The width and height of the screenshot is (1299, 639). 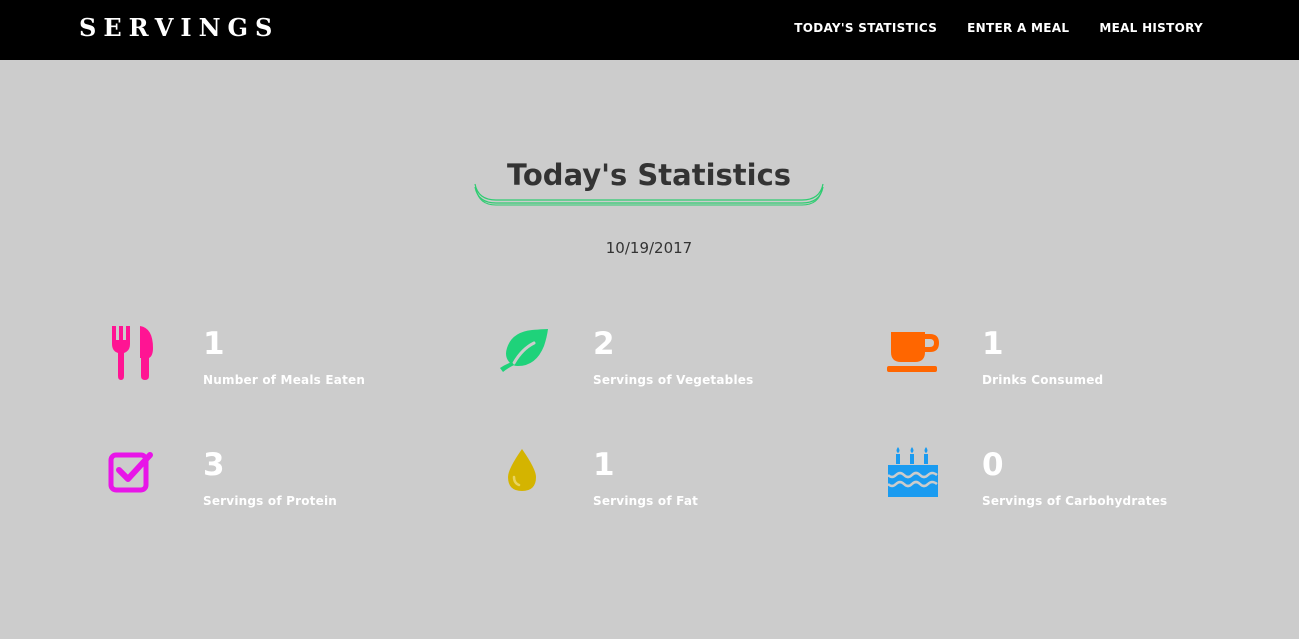 What do you see at coordinates (284, 380) in the screenshot?
I see `stat-label: Number of Meals Eaten` at bounding box center [284, 380].